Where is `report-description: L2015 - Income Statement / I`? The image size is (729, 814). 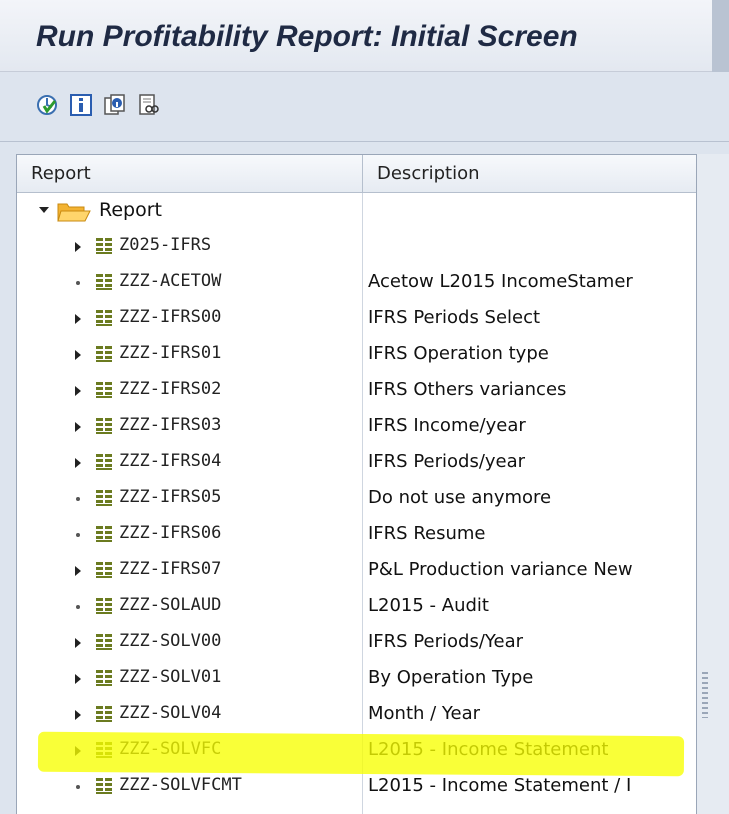 report-description: L2015 - Income Statement / I is located at coordinates (500, 785).